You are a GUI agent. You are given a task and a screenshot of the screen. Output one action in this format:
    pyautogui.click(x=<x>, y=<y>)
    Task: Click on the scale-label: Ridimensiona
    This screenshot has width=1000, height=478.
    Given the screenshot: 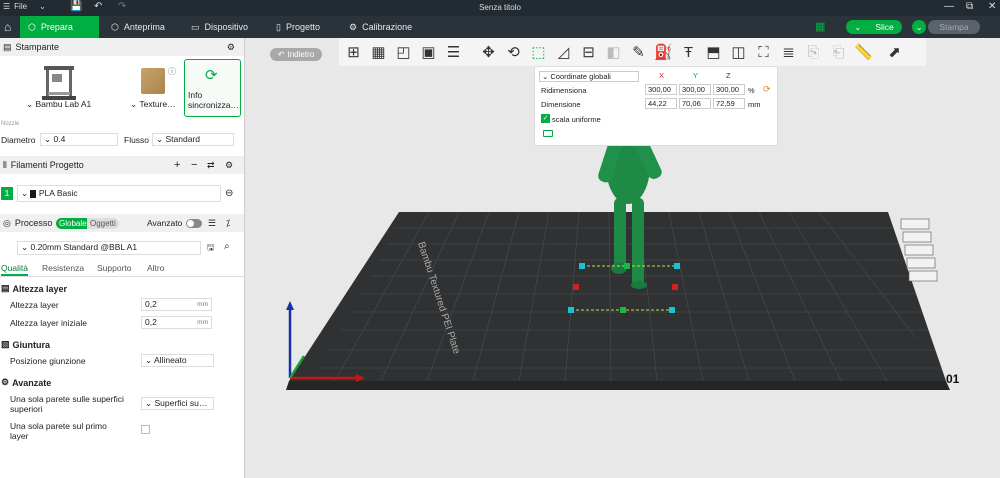 What is the action you would take?
    pyautogui.click(x=564, y=90)
    